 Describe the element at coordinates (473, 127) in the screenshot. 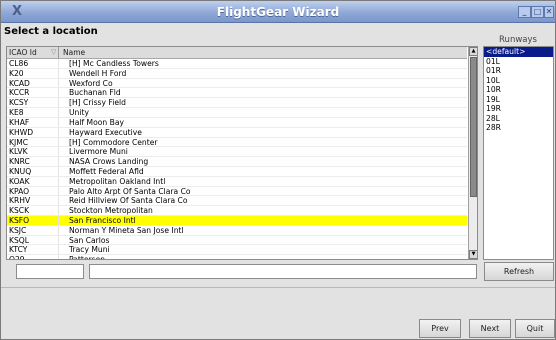

I see `scrollbar-thumb` at that location.